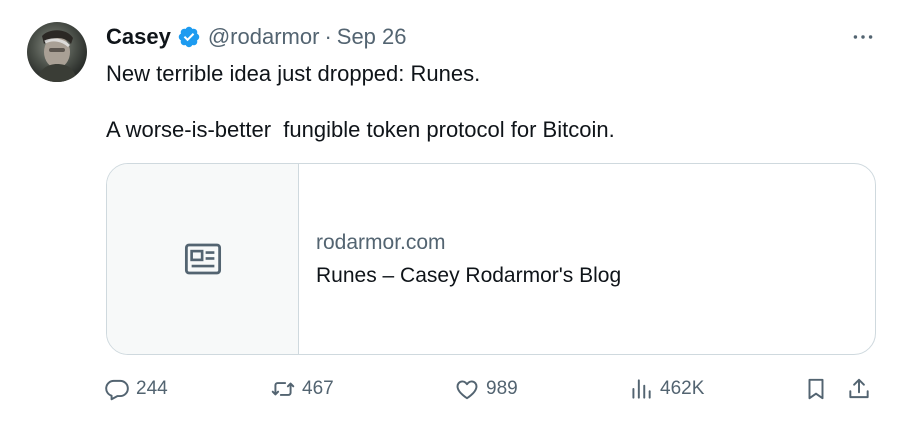  I want to click on more-icon, so click(863, 37).